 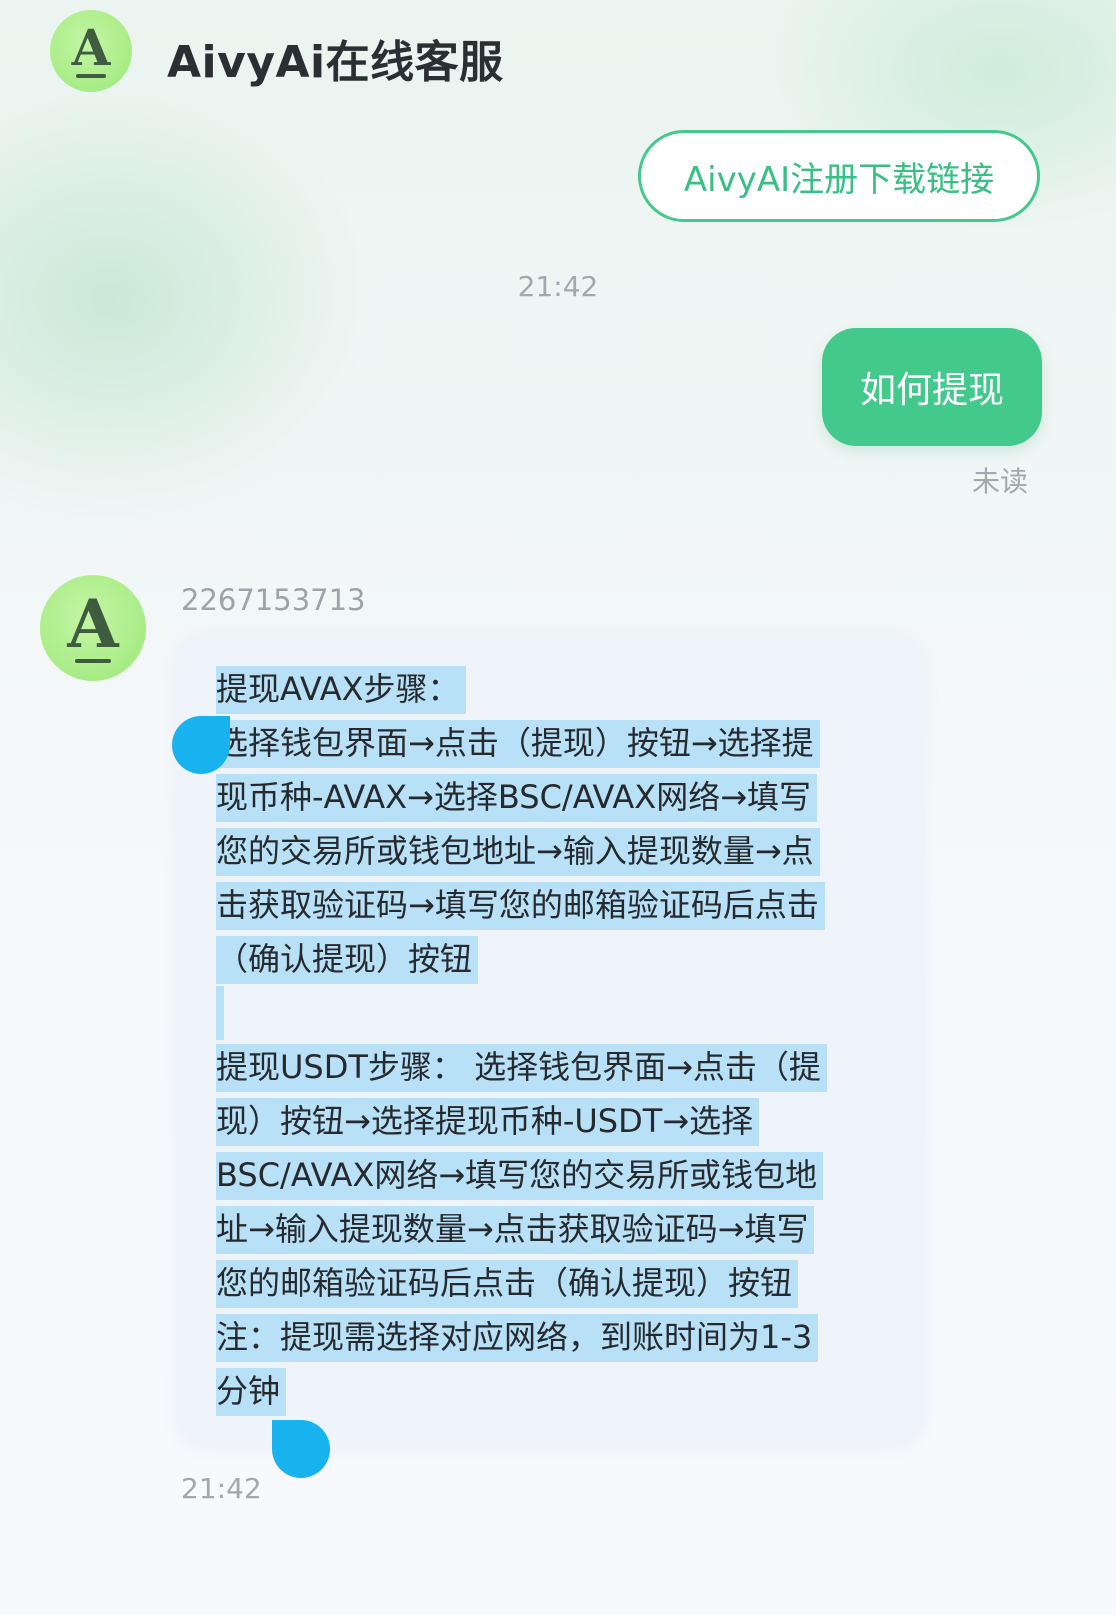 What do you see at coordinates (507, 1284) in the screenshot?
I see `selected-text: 您的邮箱验证码后点击（确认提现）按钮` at bounding box center [507, 1284].